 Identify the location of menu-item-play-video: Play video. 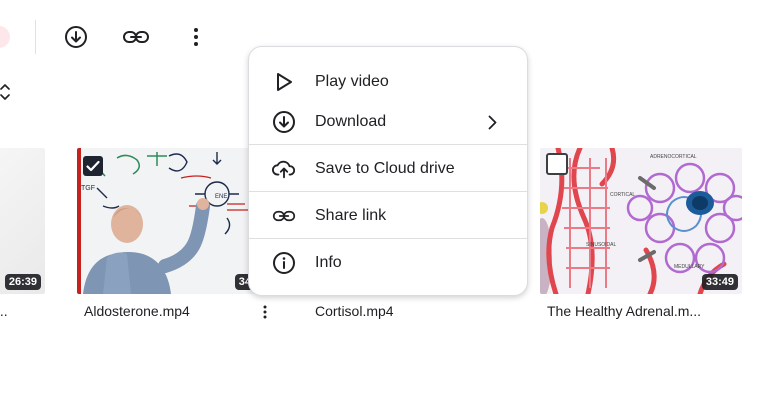
(388, 82).